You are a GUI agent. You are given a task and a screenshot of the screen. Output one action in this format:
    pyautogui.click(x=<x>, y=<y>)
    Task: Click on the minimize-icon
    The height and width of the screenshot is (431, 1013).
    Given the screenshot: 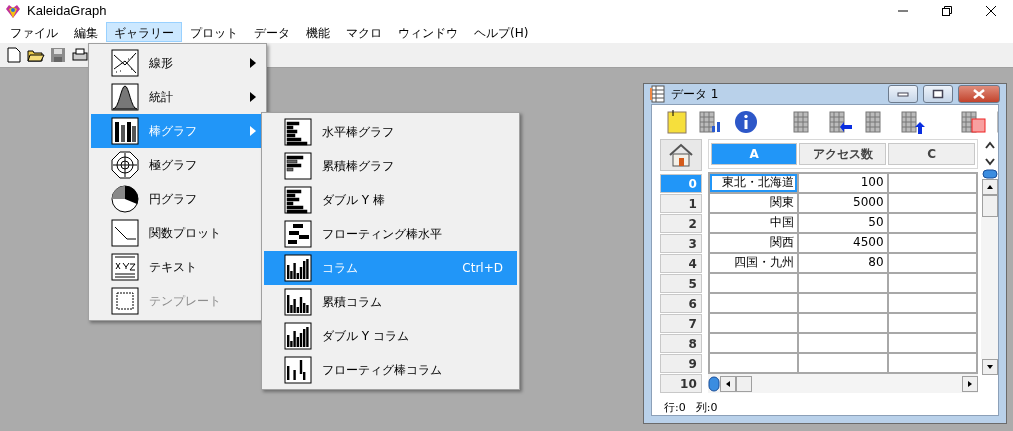 What is the action you would take?
    pyautogui.click(x=903, y=94)
    